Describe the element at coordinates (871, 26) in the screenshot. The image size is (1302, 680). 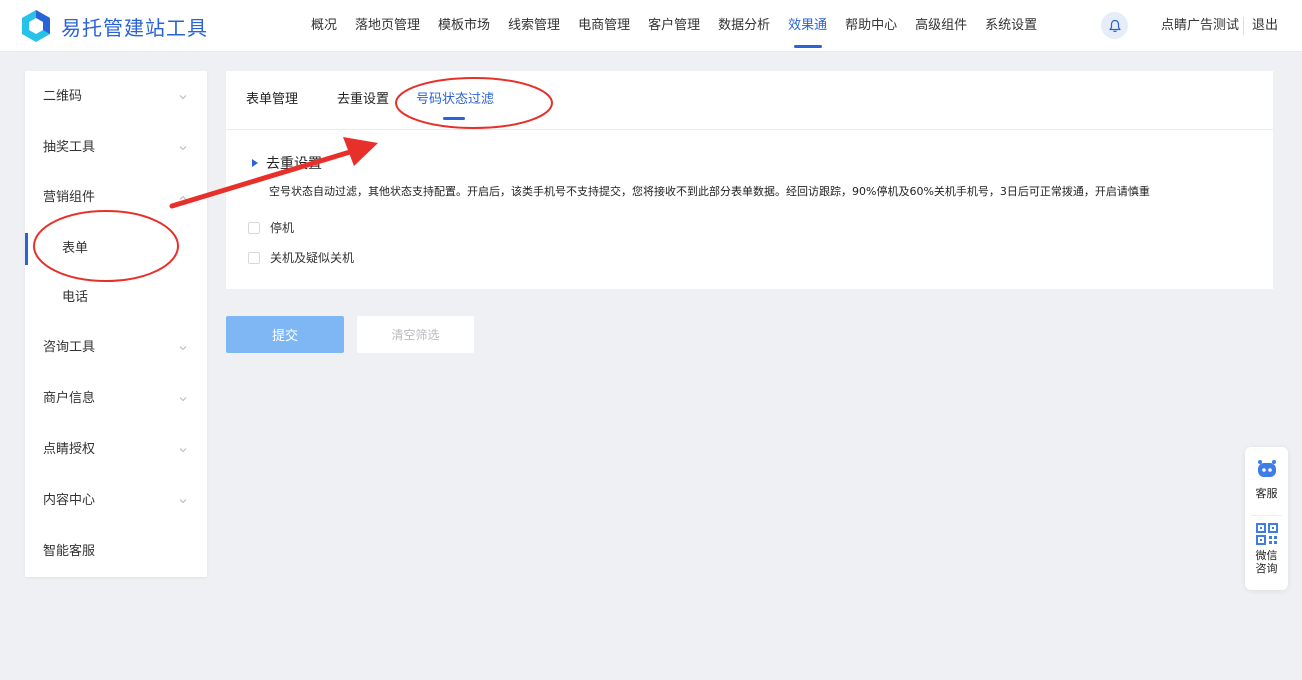
I see `nav-help-center: 帮助中心` at that location.